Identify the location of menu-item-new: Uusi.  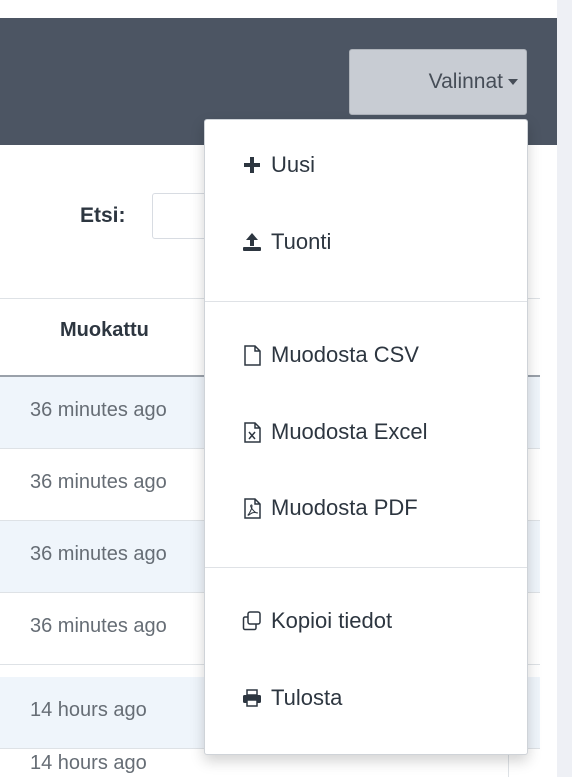
(366, 165).